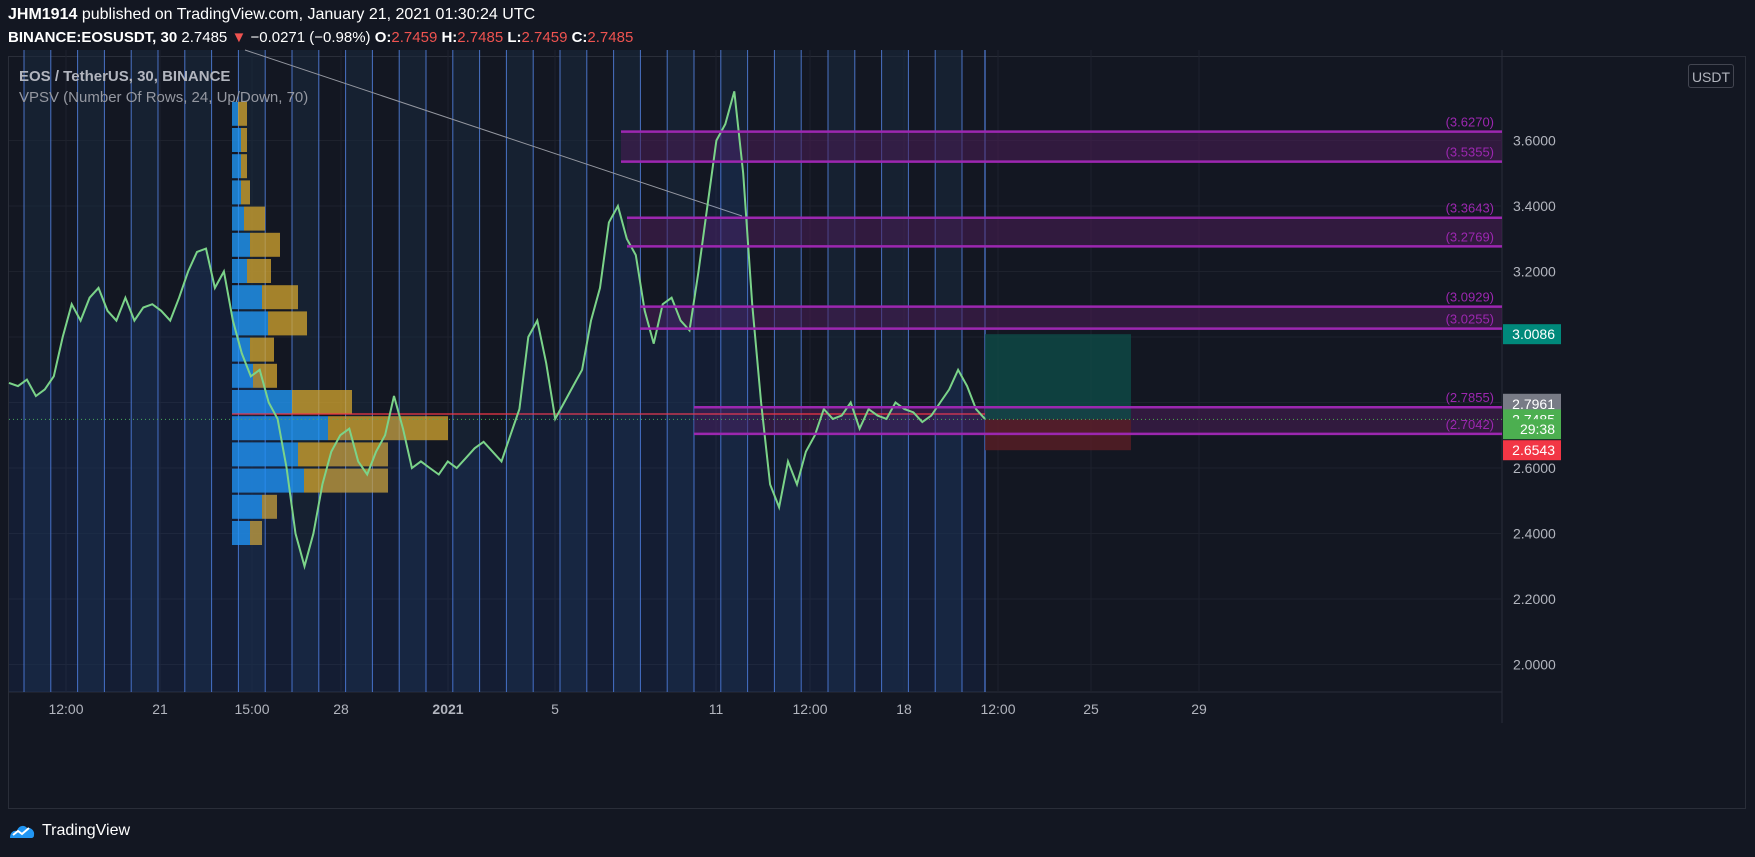  What do you see at coordinates (22, 831) in the screenshot?
I see `tradingview-logo-icon` at bounding box center [22, 831].